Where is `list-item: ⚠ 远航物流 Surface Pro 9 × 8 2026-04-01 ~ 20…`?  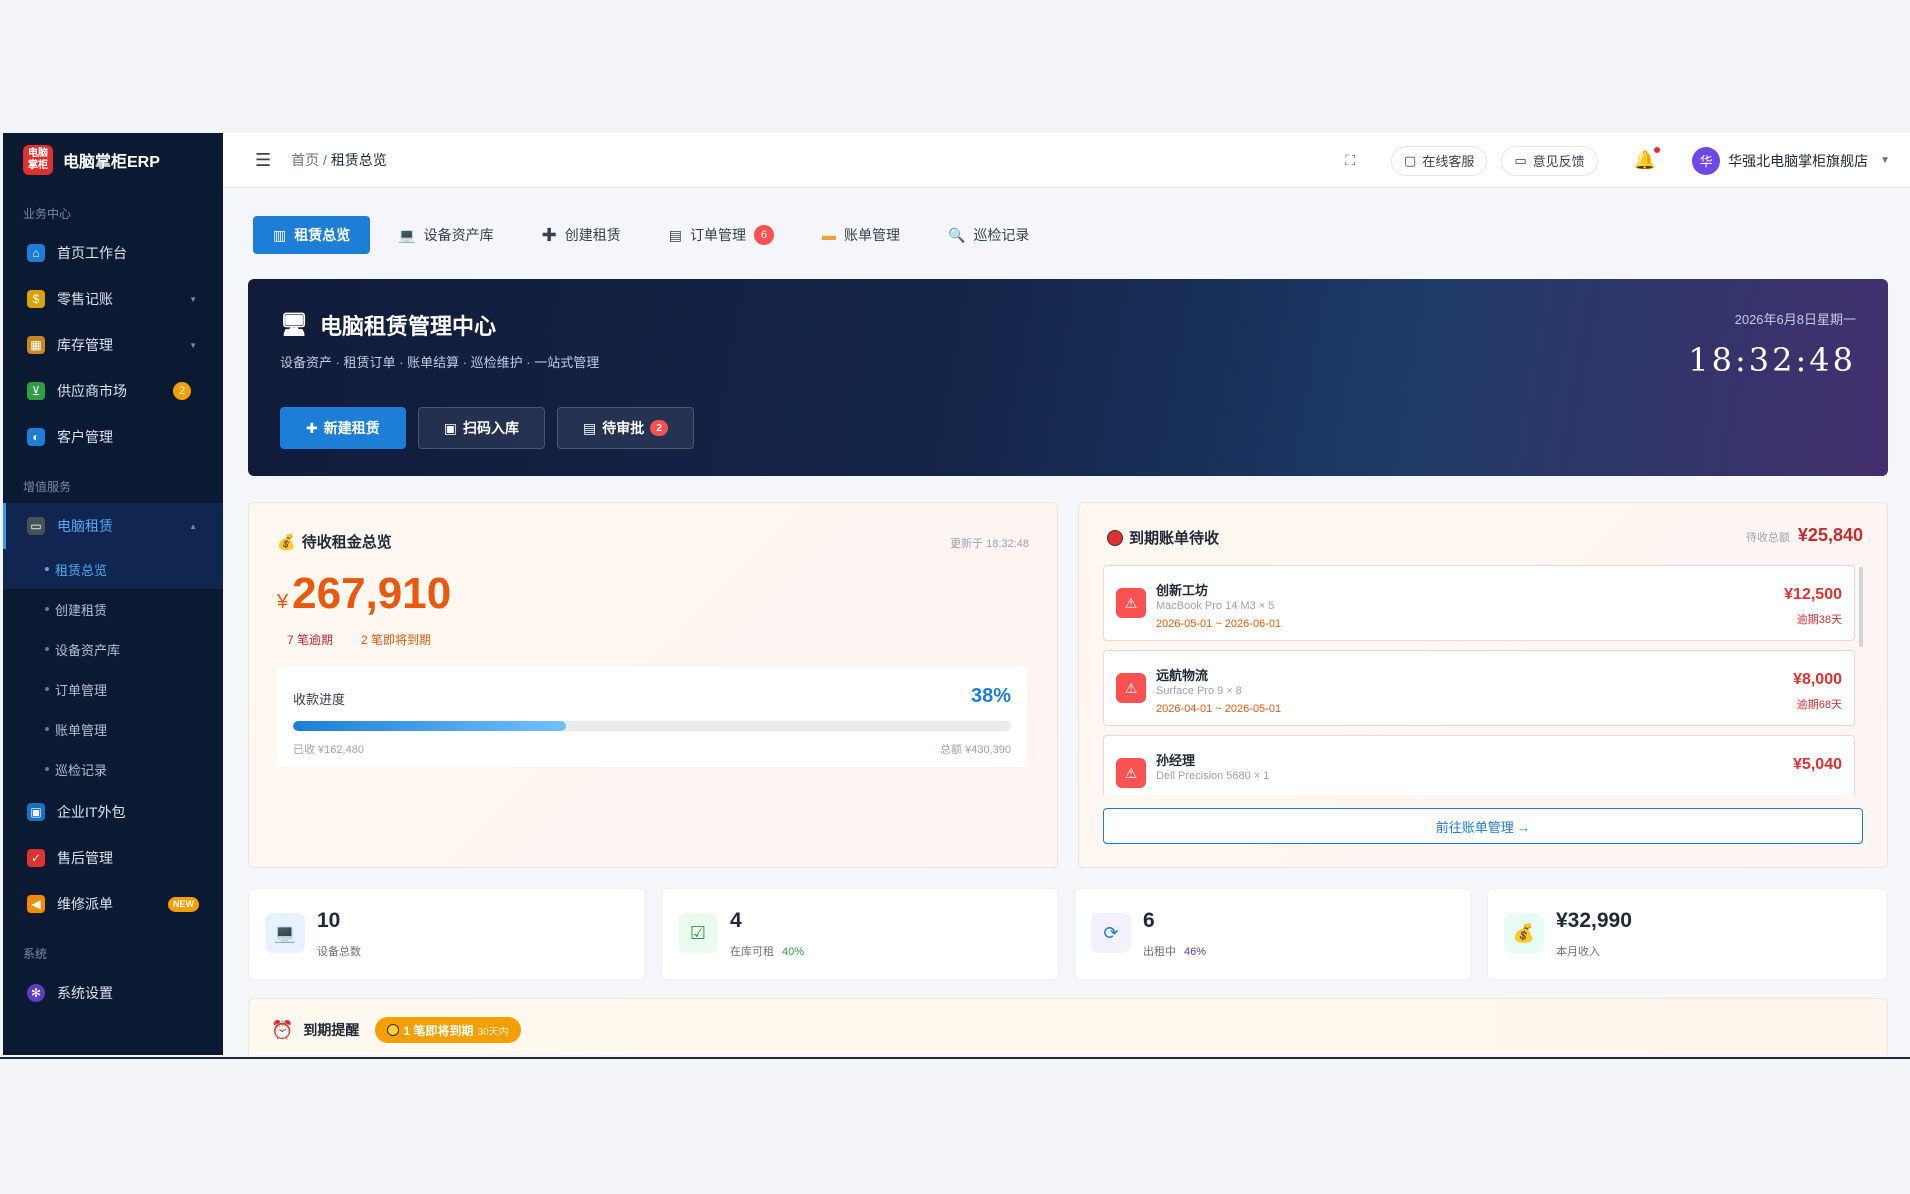
list-item: ⚠ 远航物流 Surface Pro 9 × 8 2026-04-01 ~ 20… is located at coordinates (1479, 688).